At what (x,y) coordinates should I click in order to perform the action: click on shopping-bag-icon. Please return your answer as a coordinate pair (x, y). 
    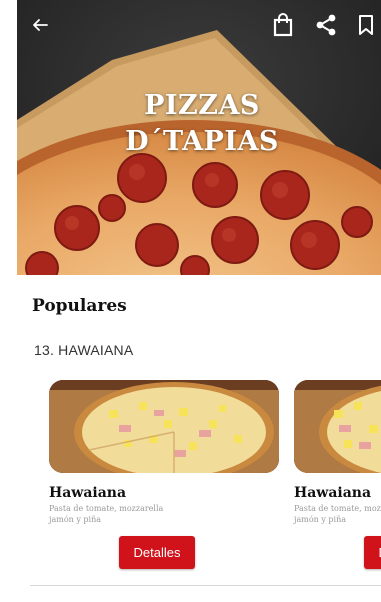
    Looking at the image, I should click on (283, 25).